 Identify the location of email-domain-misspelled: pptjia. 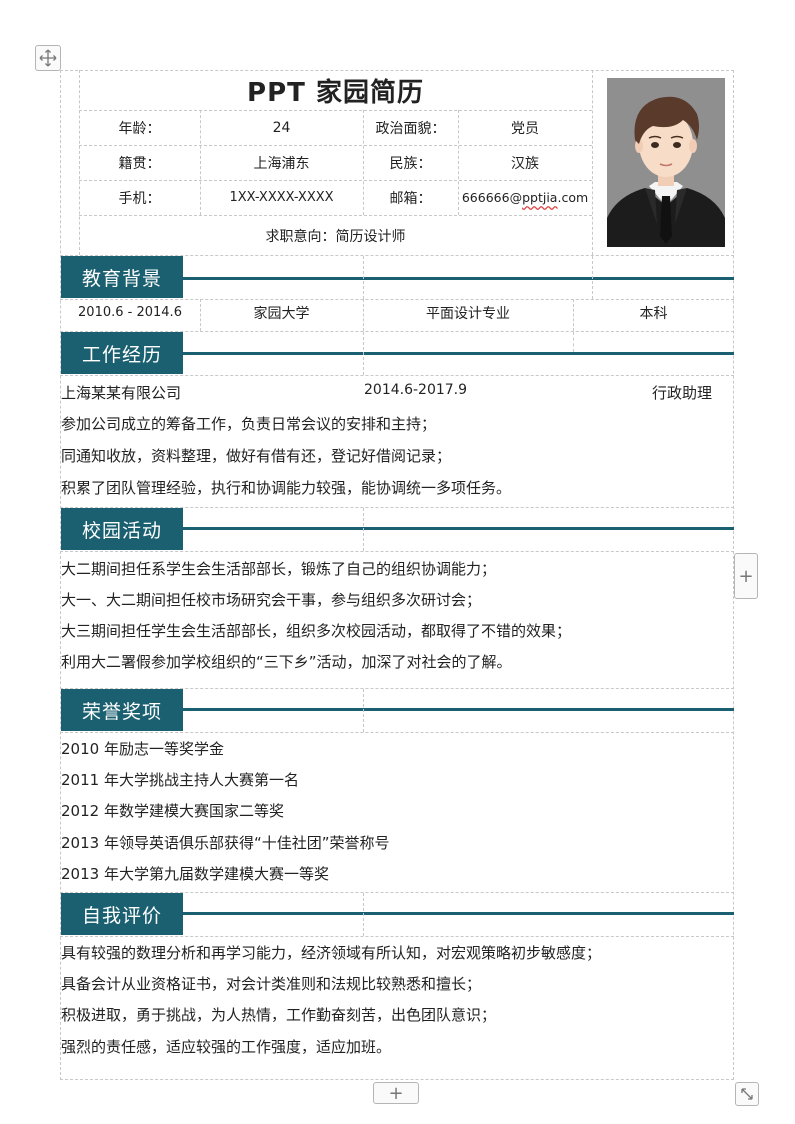
(540, 197).